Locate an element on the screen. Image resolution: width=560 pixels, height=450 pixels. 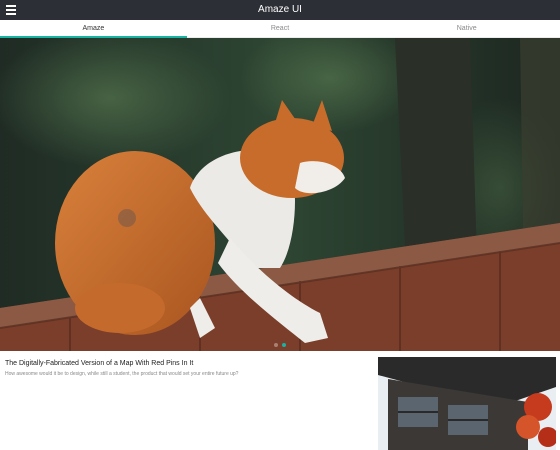
slider-dot is located at coordinates (276, 345).